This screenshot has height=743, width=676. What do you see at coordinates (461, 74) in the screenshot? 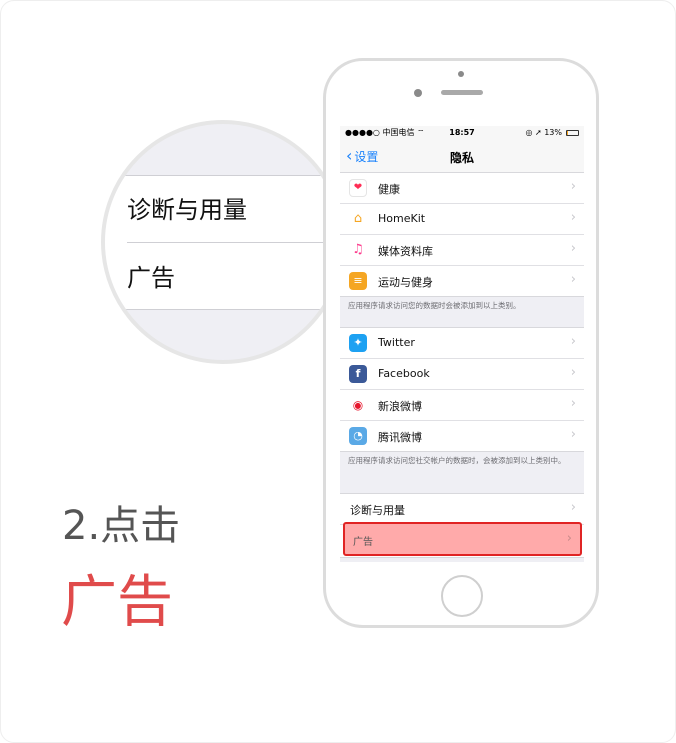
I see `front-camera` at bounding box center [461, 74].